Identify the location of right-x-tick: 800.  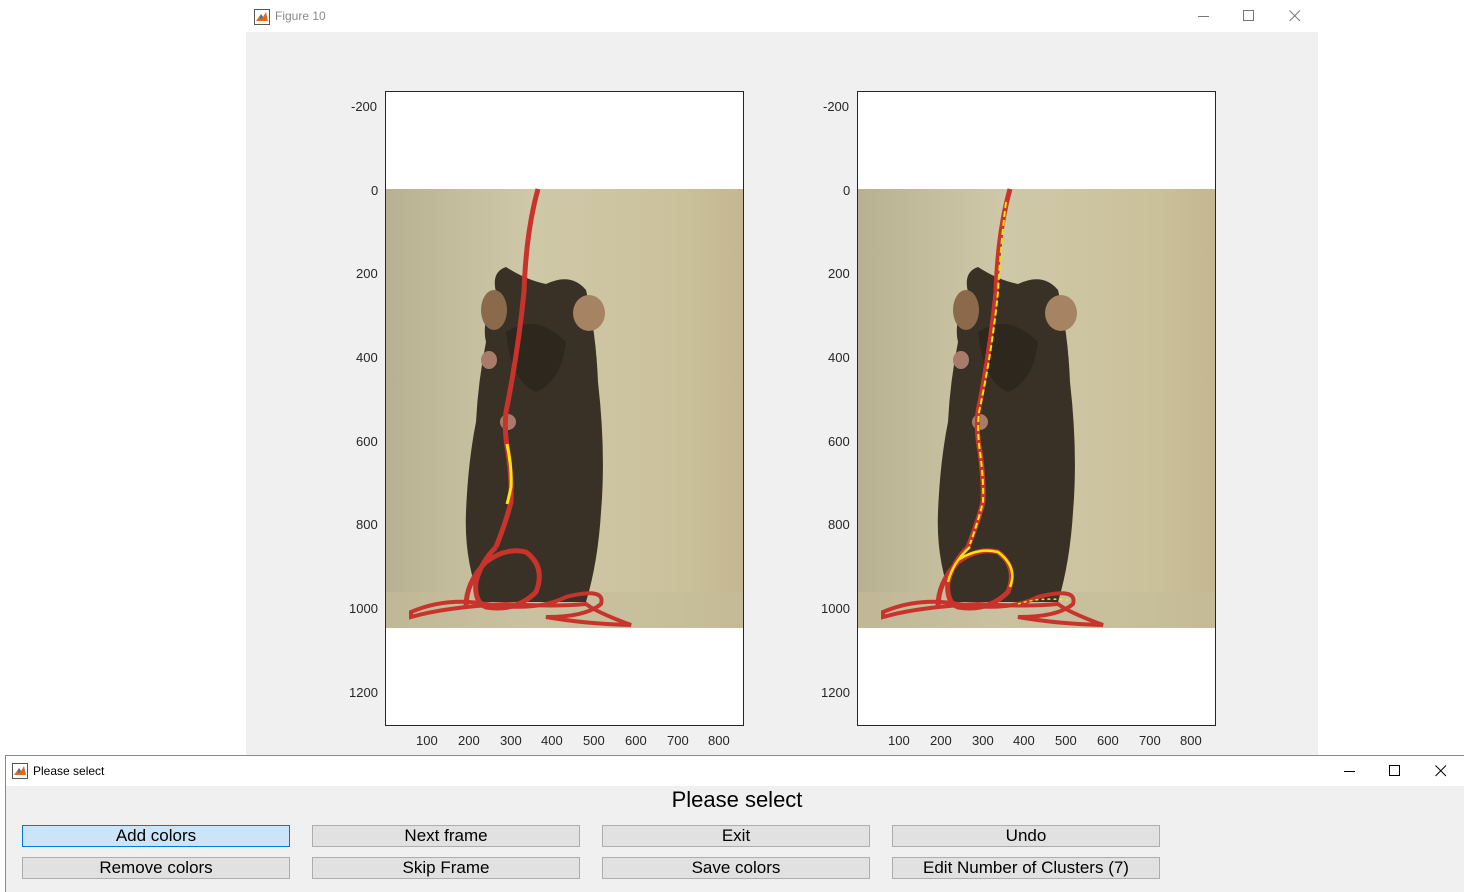
(1191, 740).